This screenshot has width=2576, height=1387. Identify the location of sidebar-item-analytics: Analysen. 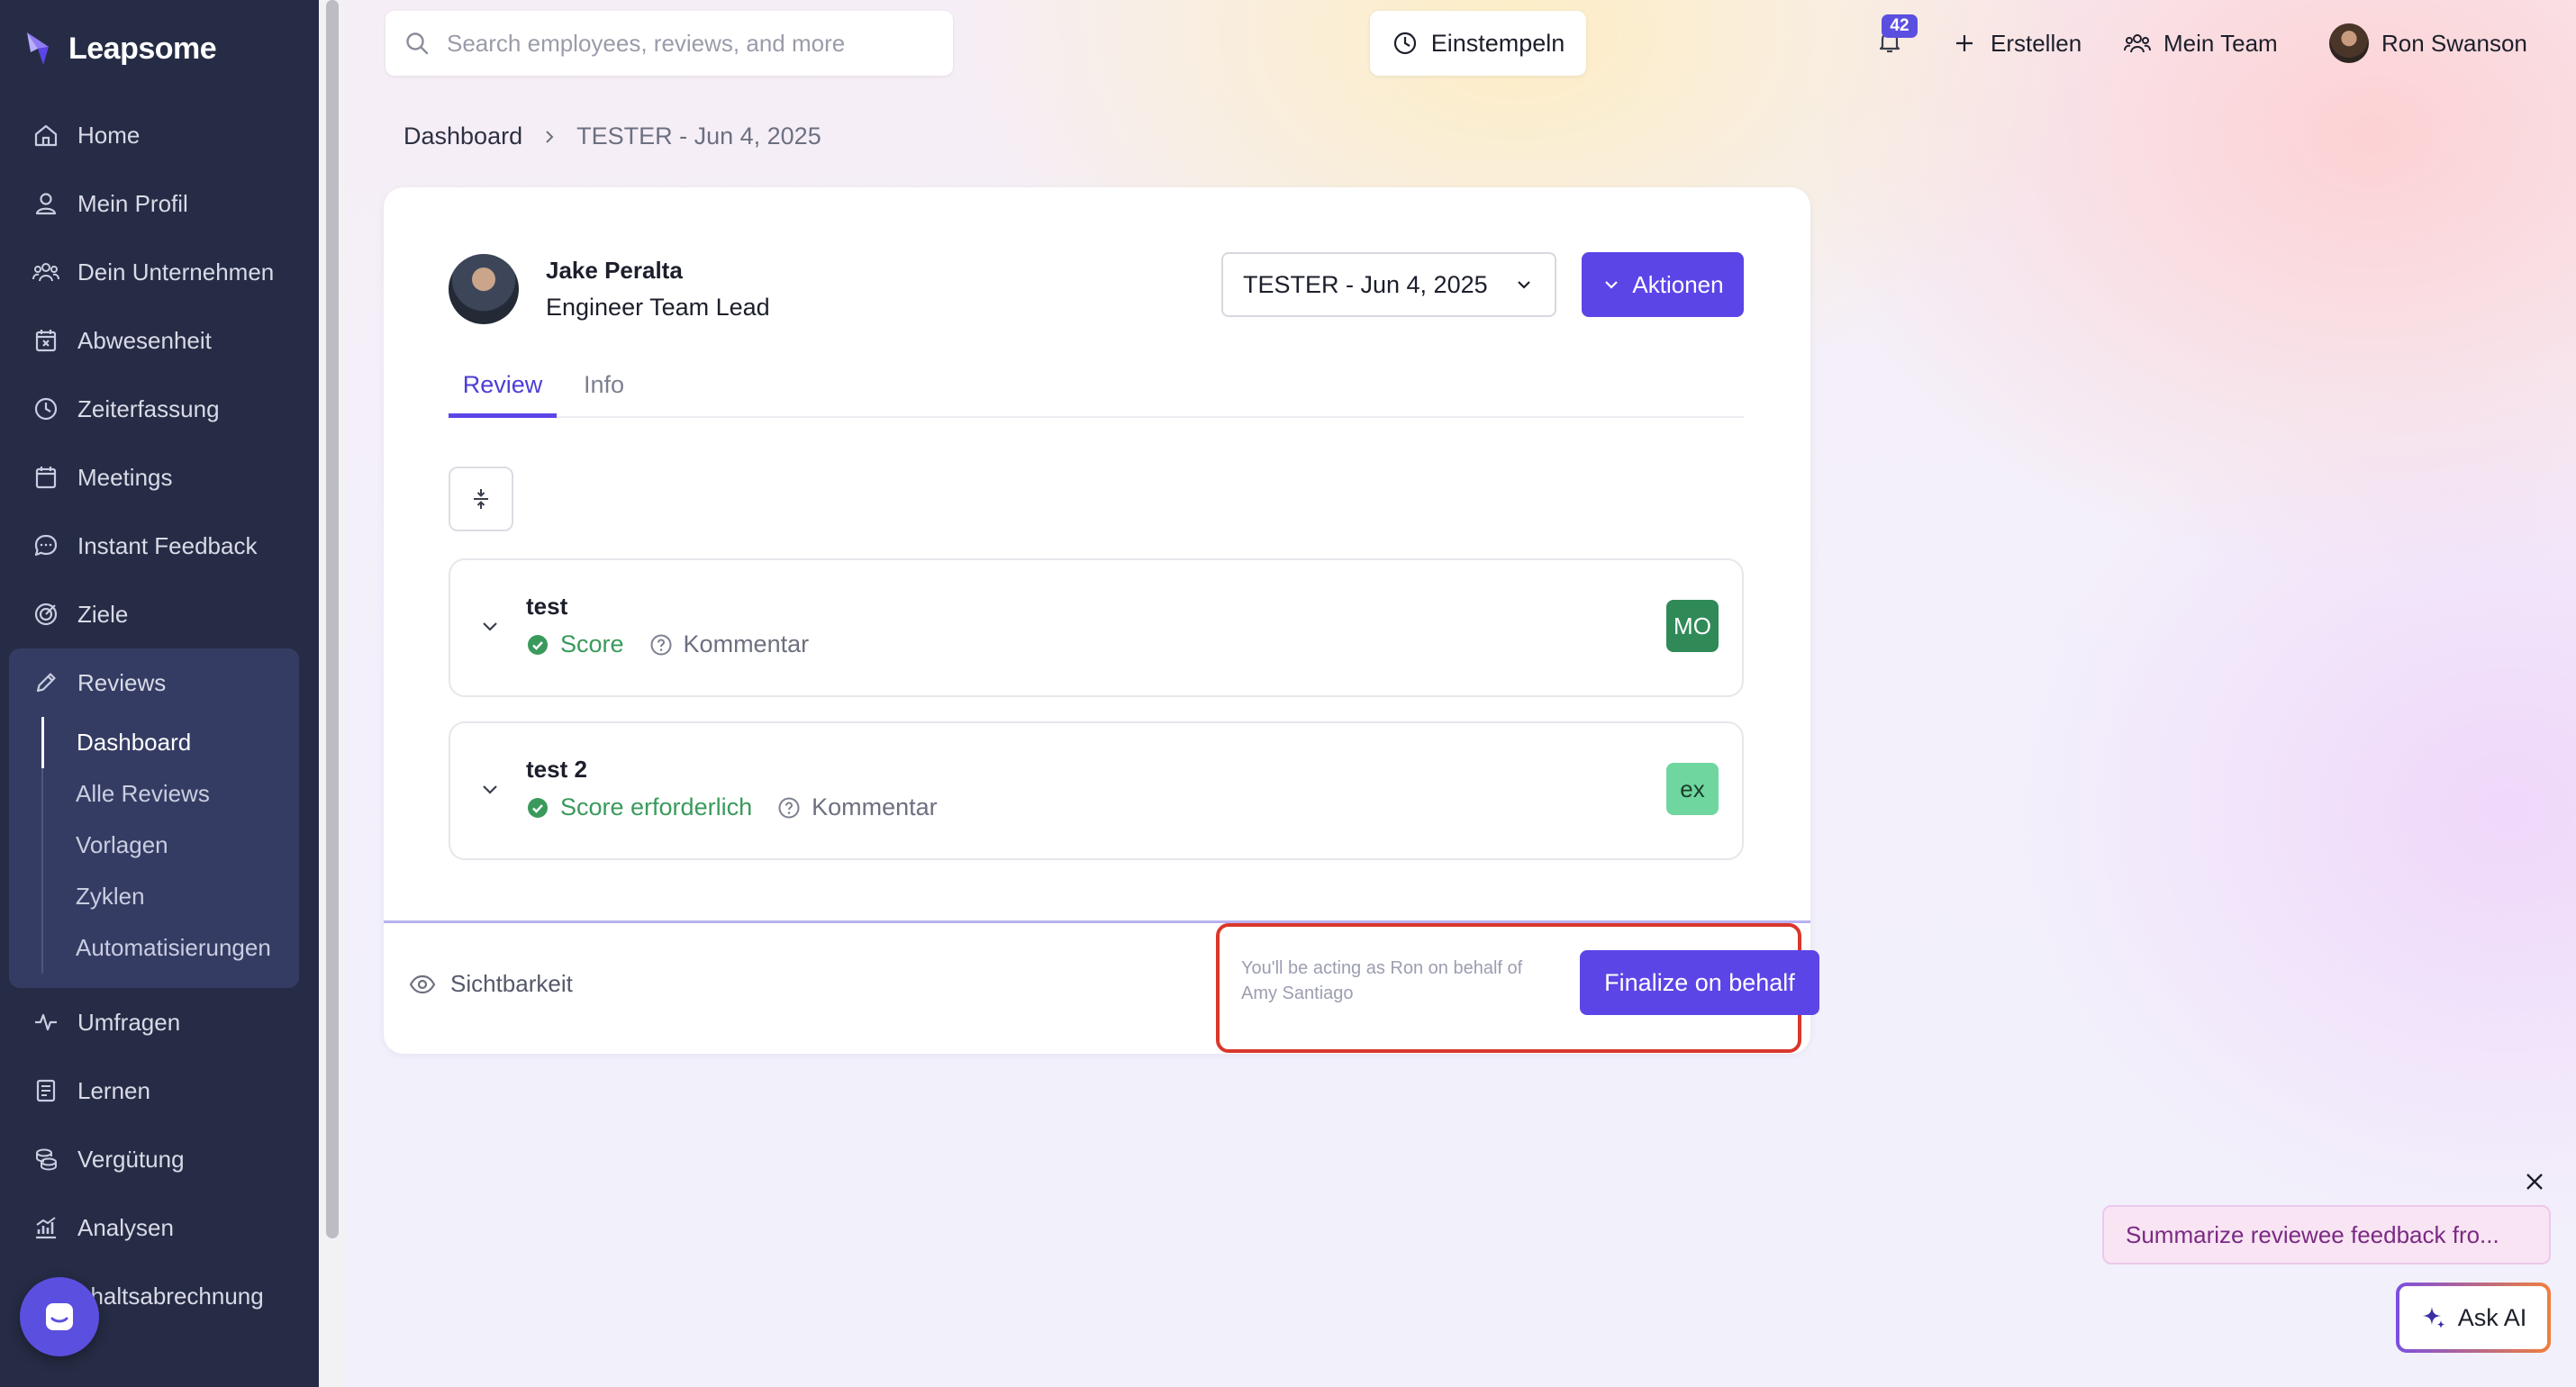
(159, 1227).